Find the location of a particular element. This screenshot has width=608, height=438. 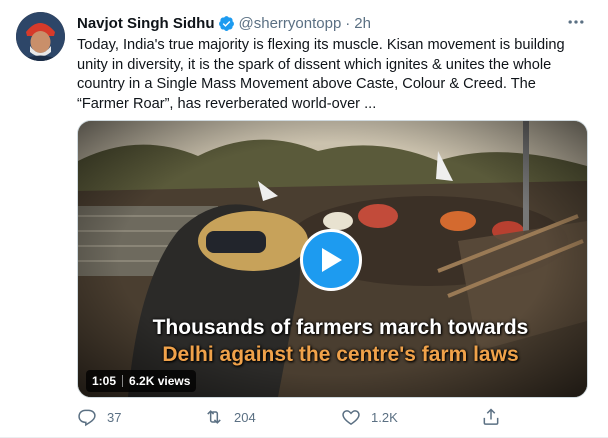

share-icon is located at coordinates (491, 416).